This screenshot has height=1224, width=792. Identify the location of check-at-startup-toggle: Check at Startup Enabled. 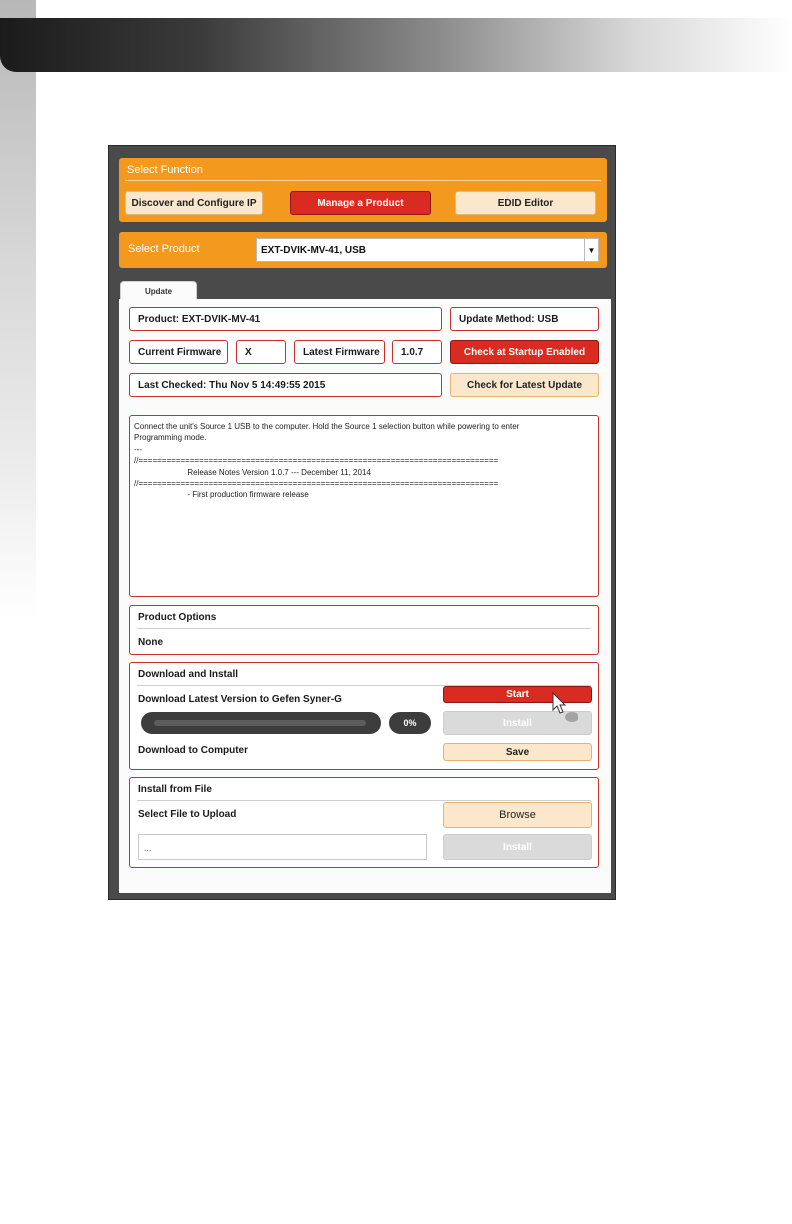
(524, 352).